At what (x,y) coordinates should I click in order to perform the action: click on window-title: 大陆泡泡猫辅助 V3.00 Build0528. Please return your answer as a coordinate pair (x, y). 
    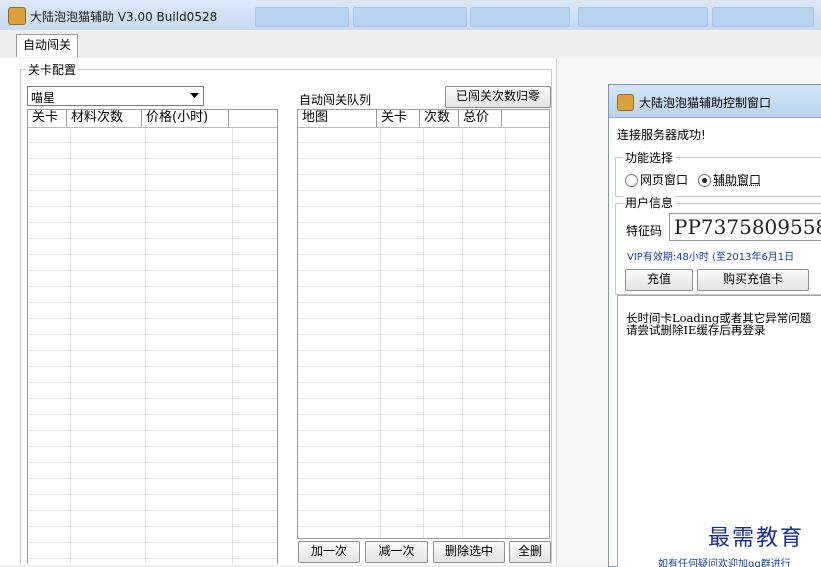
    Looking at the image, I should click on (124, 17).